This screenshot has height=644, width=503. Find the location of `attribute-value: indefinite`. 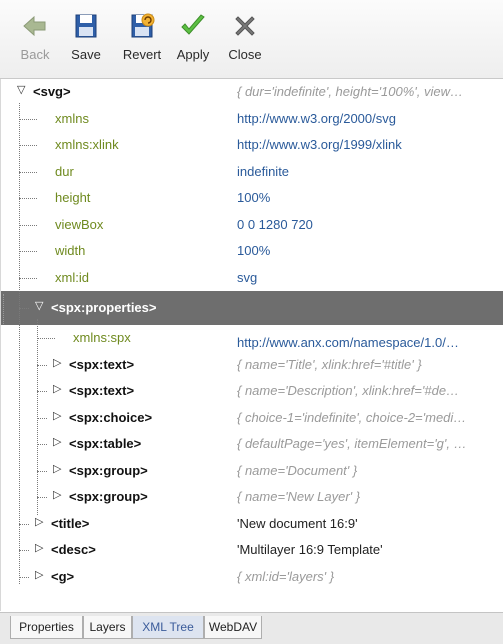

attribute-value: indefinite is located at coordinates (263, 171).